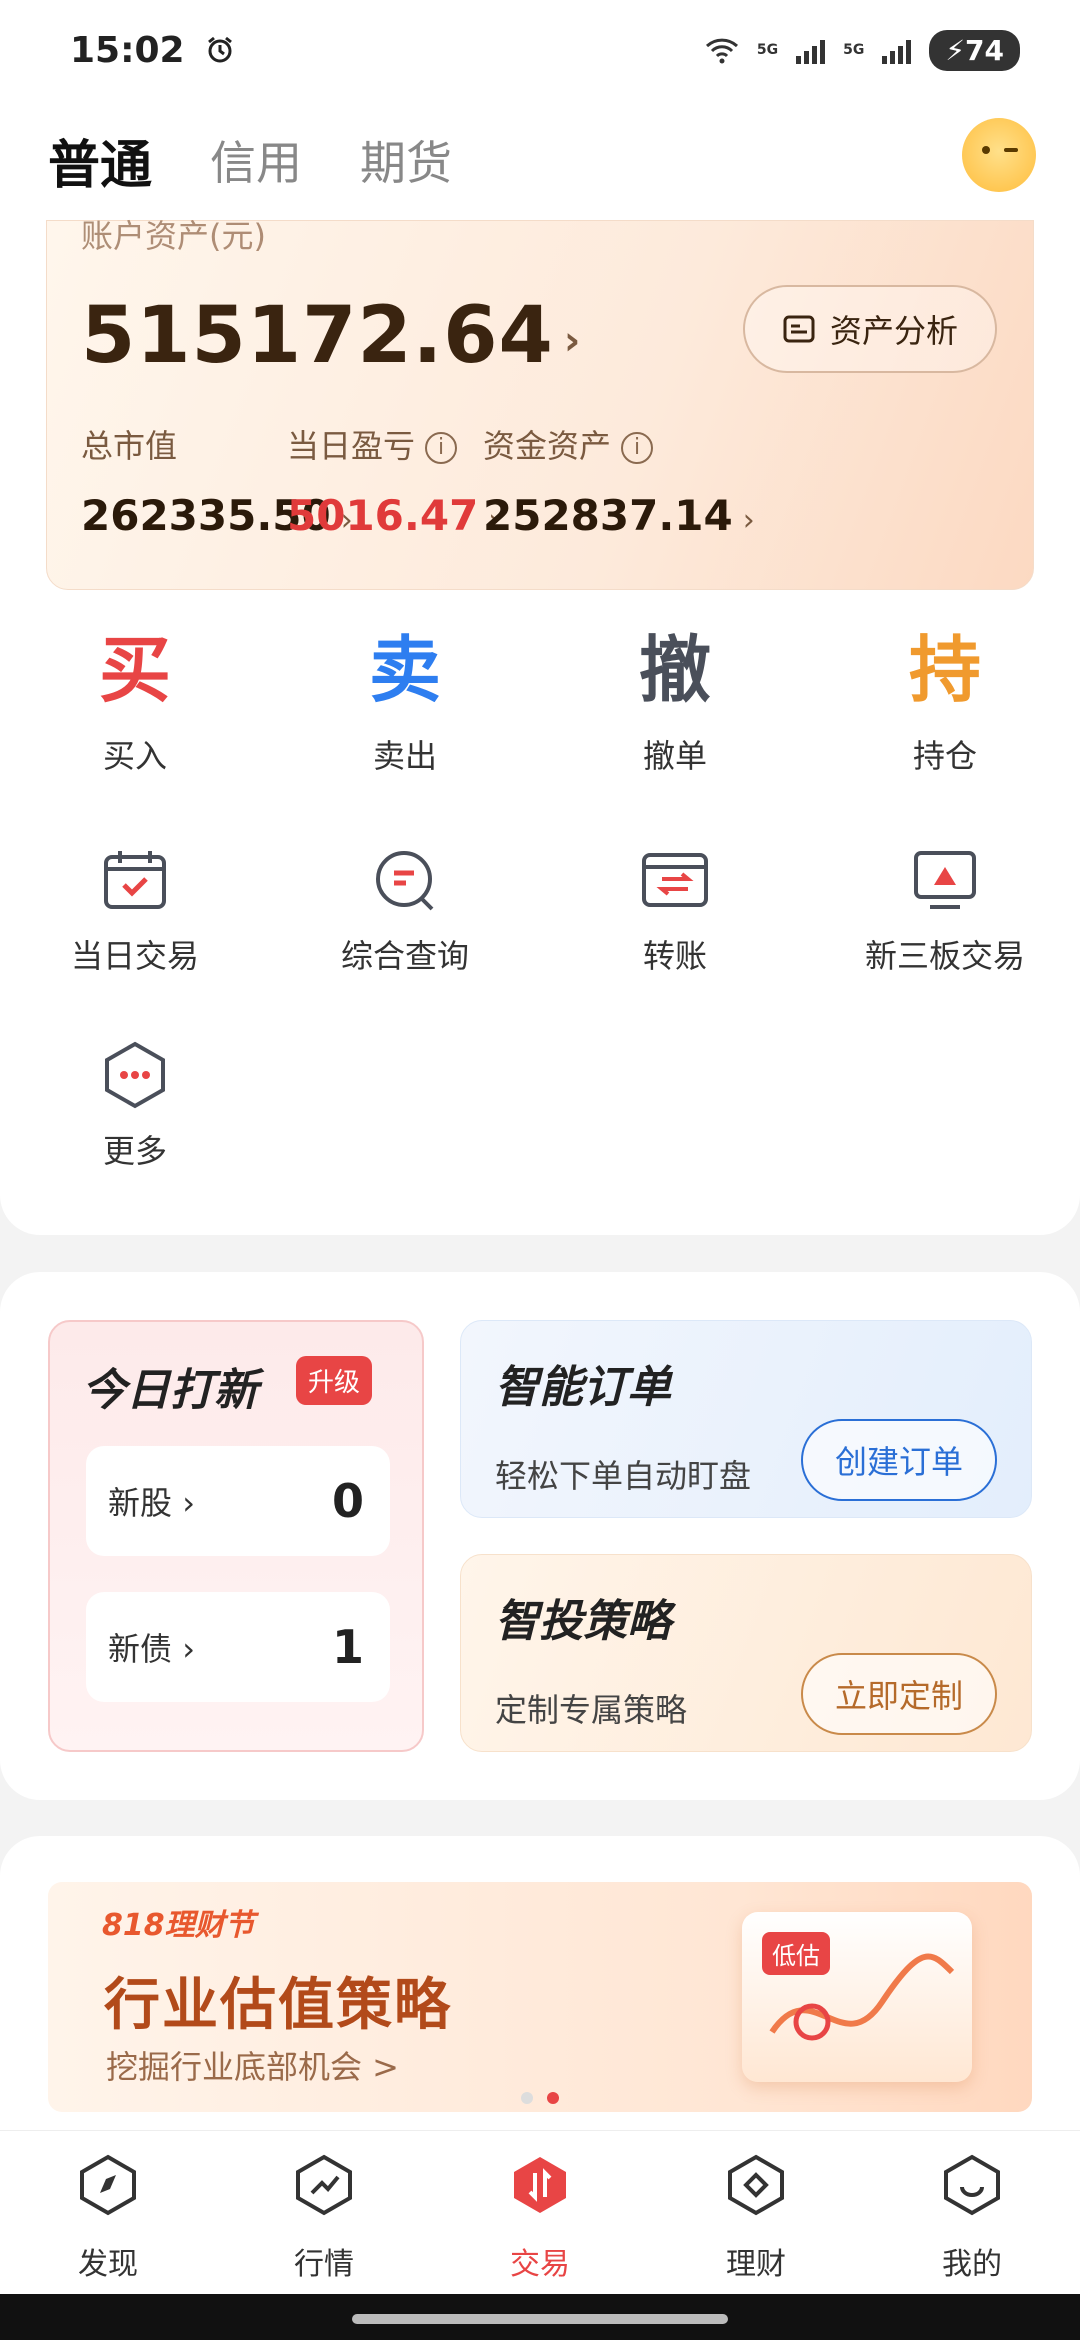 The height and width of the screenshot is (2340, 1080). I want to click on festival-tag: 818理财节, so click(178, 1925).